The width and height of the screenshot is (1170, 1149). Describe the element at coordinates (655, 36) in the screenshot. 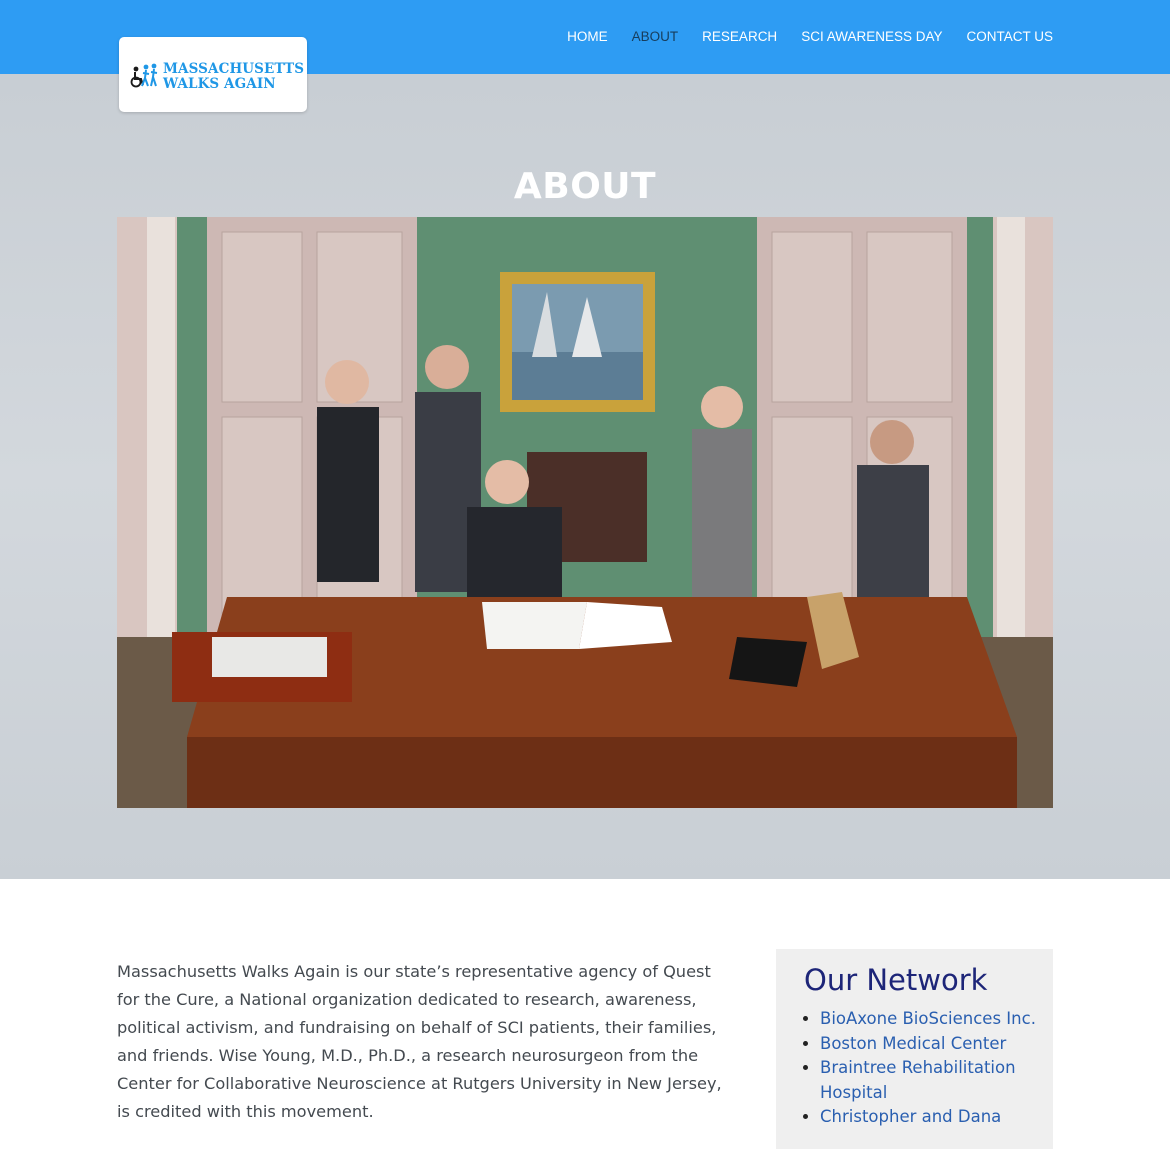

I see `nav-about: ABOUT` at that location.